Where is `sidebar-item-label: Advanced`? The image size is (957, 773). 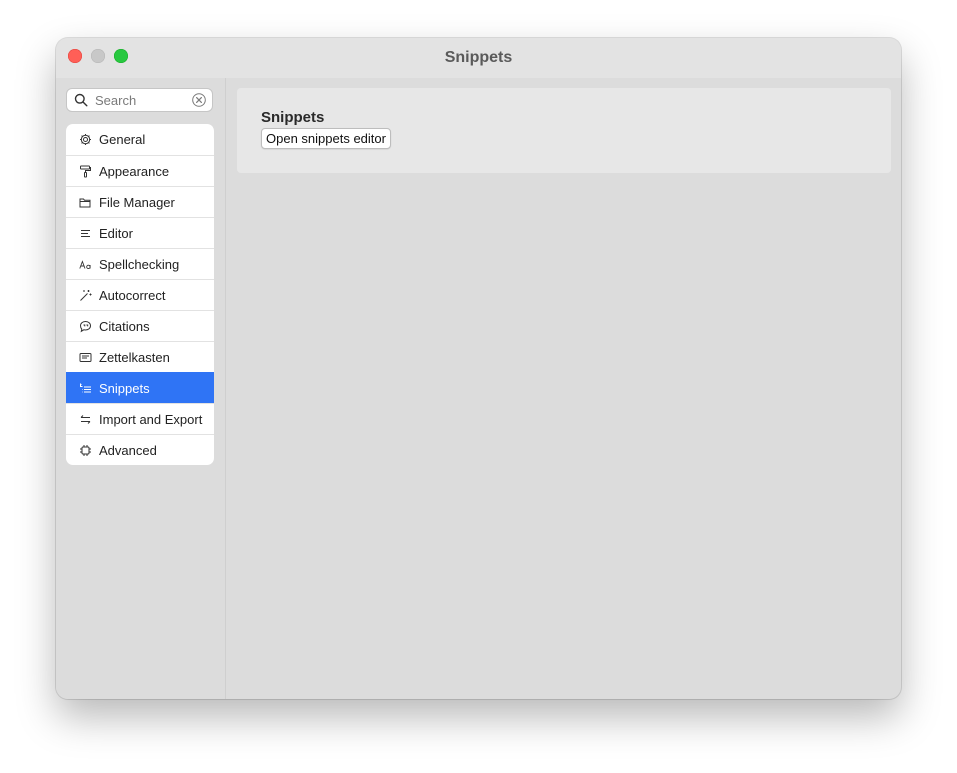
sidebar-item-label: Advanced is located at coordinates (128, 450).